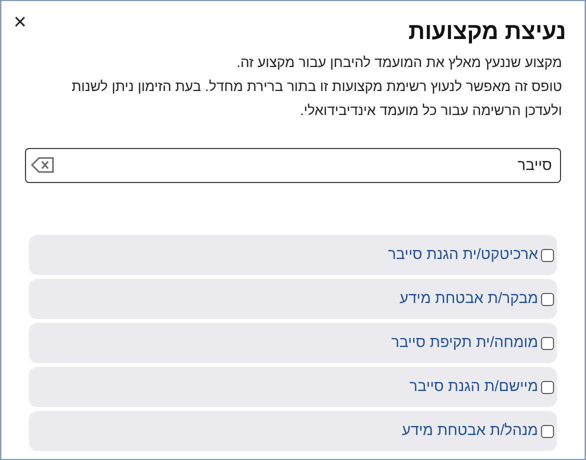  What do you see at coordinates (293, 387) in the screenshot?
I see `profession-row: מיישם/ת הגנת סייבר` at bounding box center [293, 387].